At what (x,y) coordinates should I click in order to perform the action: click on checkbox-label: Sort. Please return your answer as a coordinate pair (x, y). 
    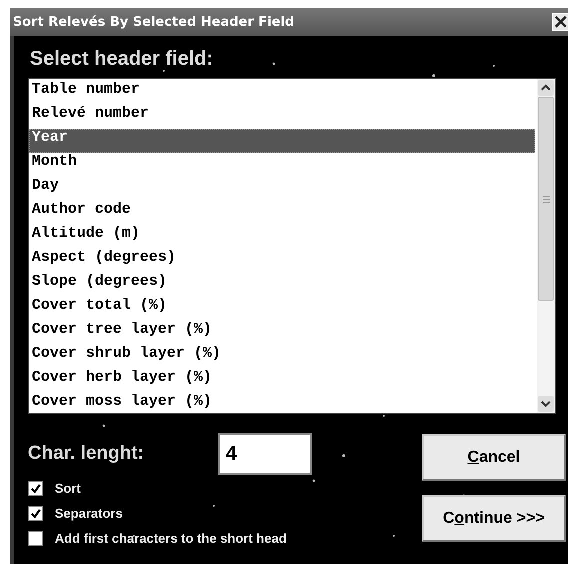
    Looking at the image, I should click on (68, 488).